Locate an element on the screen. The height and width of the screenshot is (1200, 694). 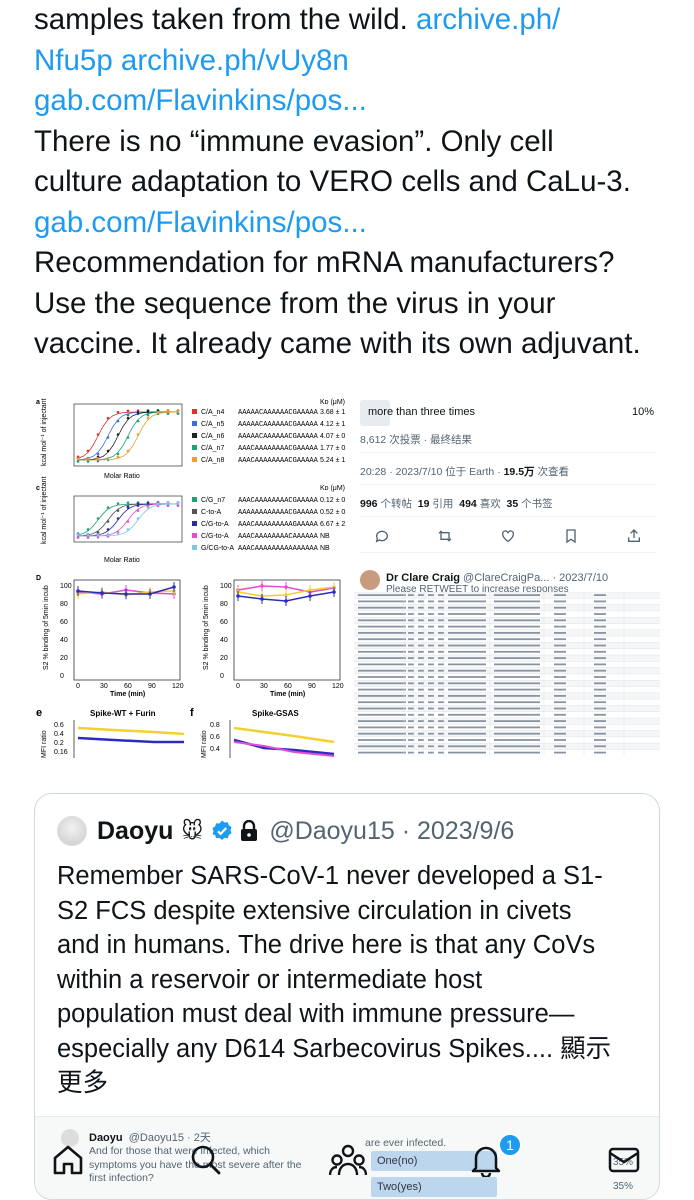
share-icon is located at coordinates (634, 536).